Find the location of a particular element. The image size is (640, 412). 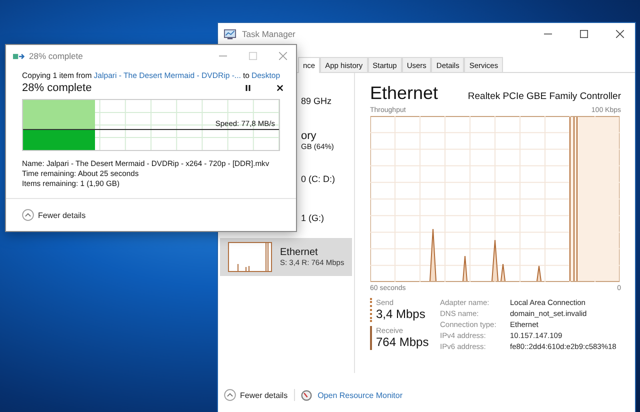

mini-graph-icon is located at coordinates (250, 257).